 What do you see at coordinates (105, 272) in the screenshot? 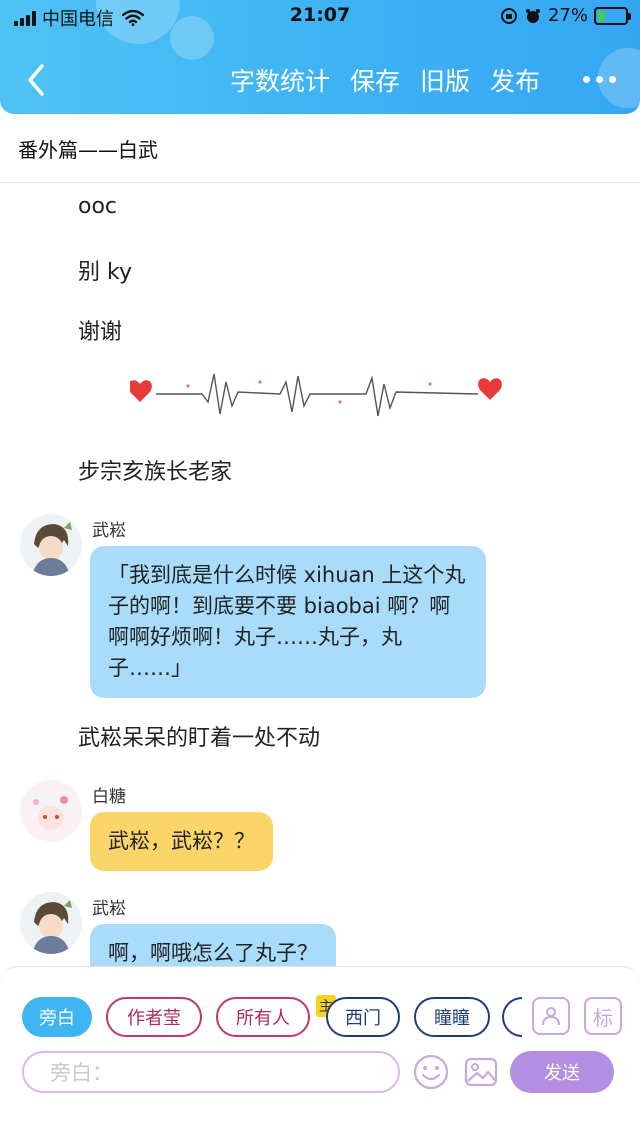
I see `narration-line: 别 ky` at bounding box center [105, 272].